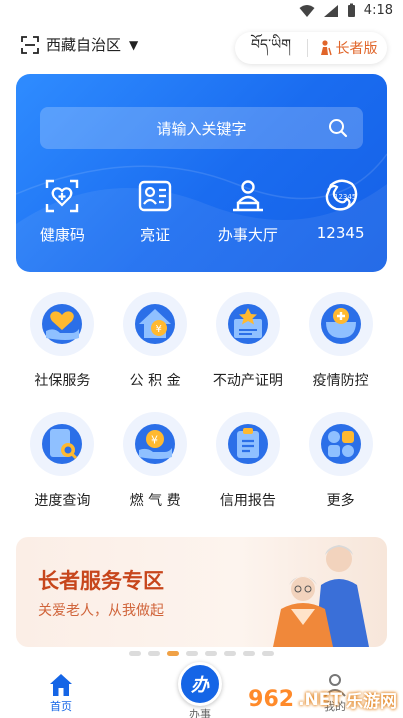 The height and width of the screenshot is (718, 403). Describe the element at coordinates (307, 10) in the screenshot. I see `wifi-icon` at that location.